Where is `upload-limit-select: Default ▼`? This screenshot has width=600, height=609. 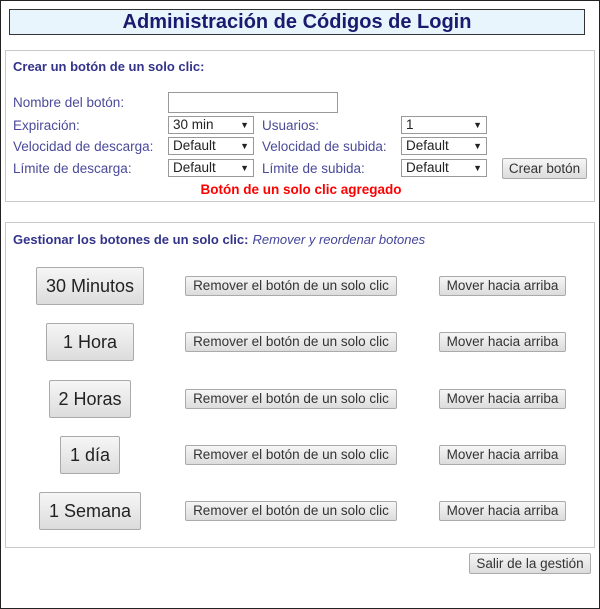
upload-limit-select: Default ▼ is located at coordinates (444, 168).